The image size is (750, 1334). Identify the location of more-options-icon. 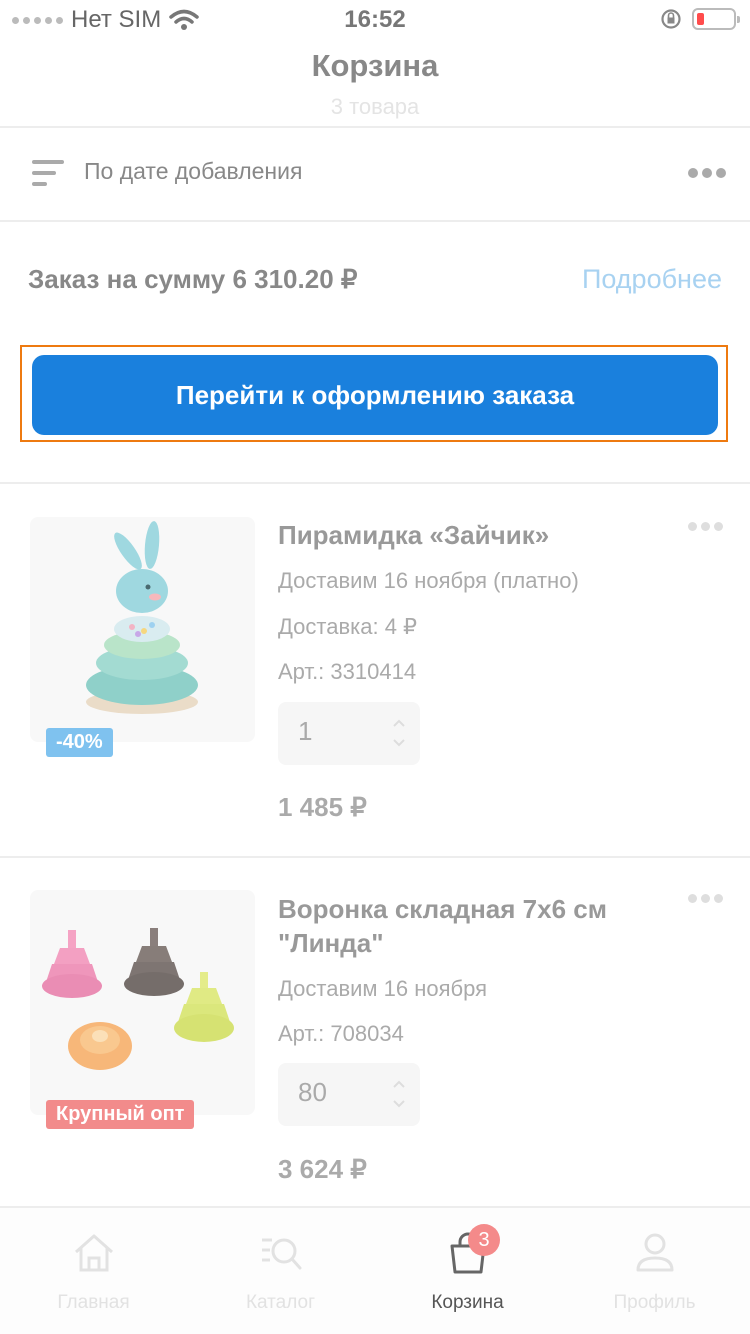
(707, 173).